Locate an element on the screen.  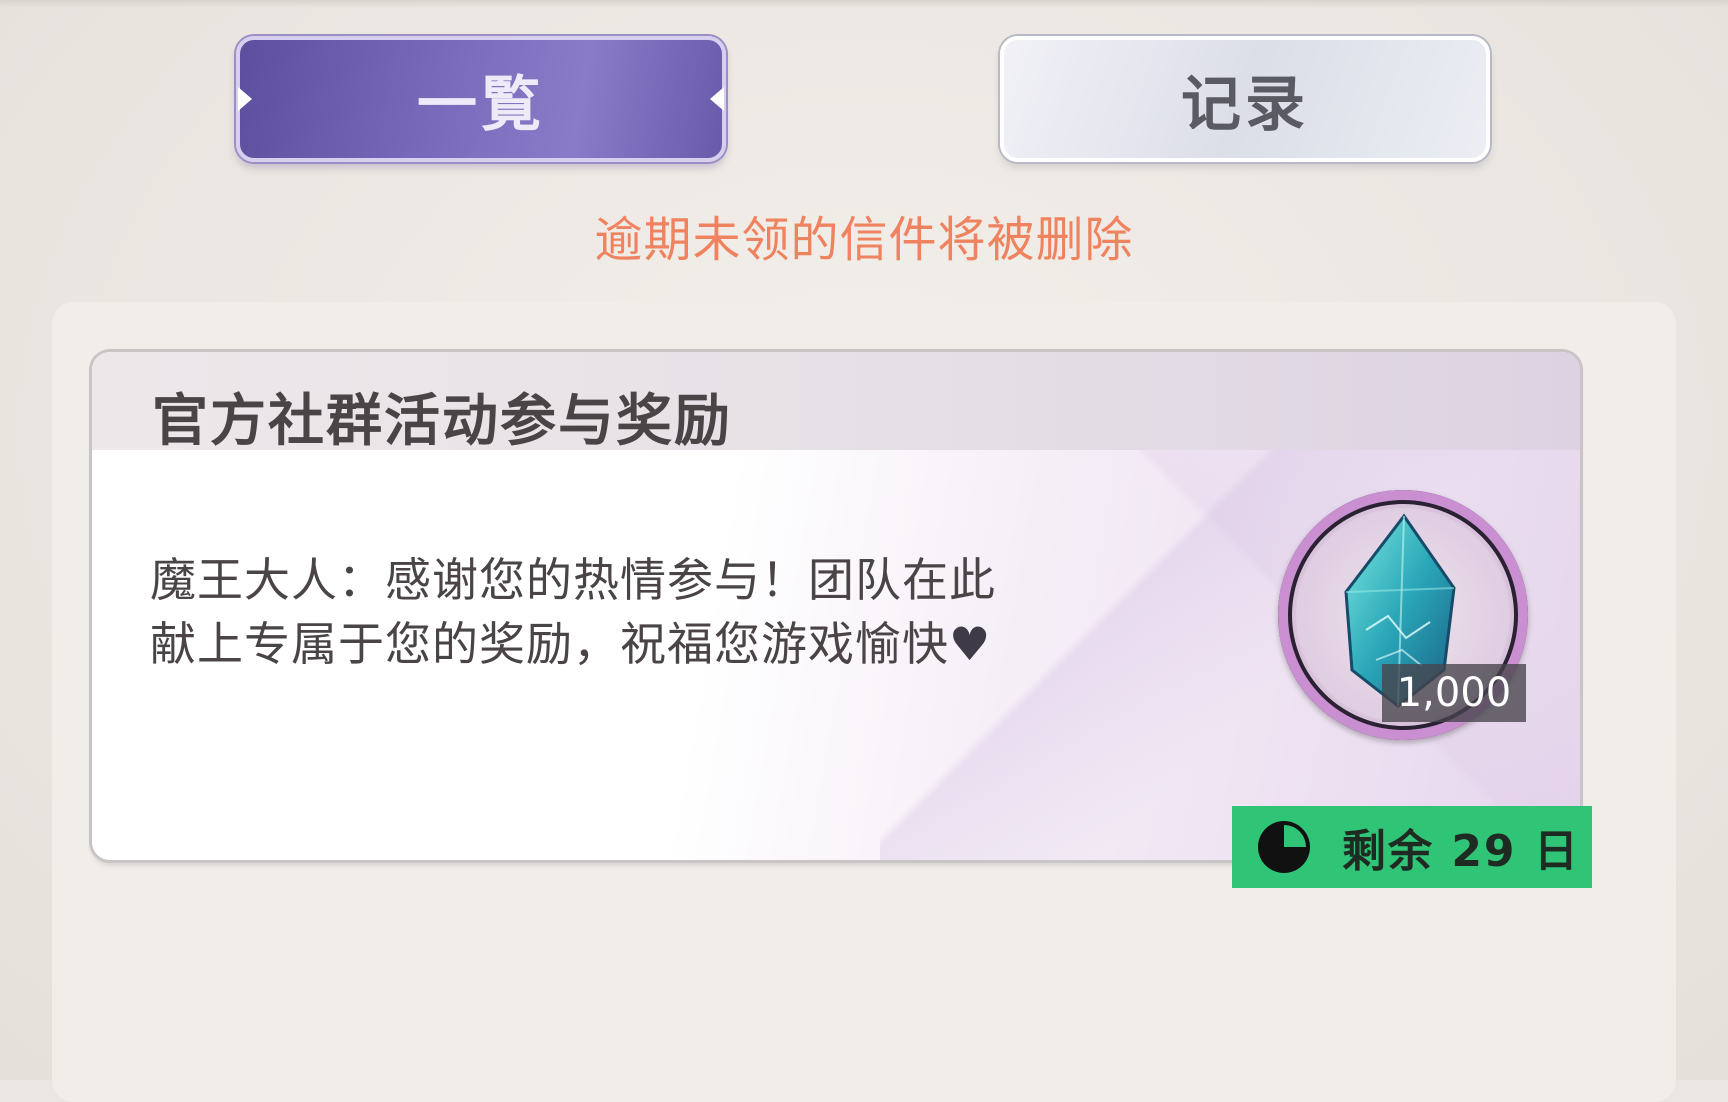
expiry-notice: 逾期未领的信件将被删除 is located at coordinates (864, 240).